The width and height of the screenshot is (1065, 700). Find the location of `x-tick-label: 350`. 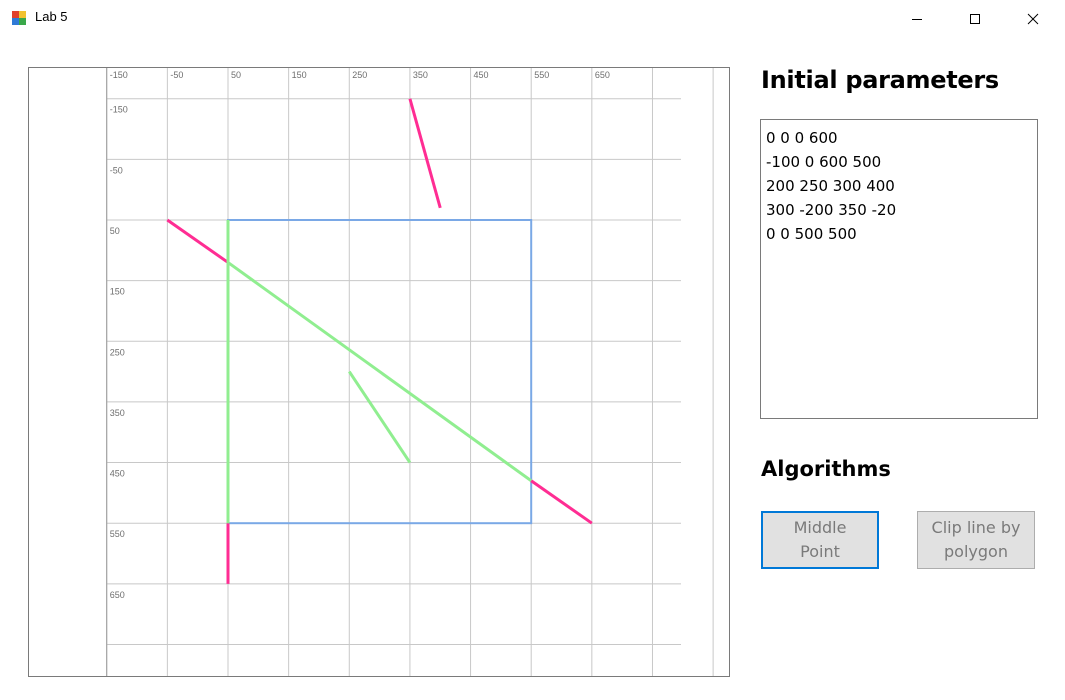

x-tick-label: 350 is located at coordinates (420, 75).